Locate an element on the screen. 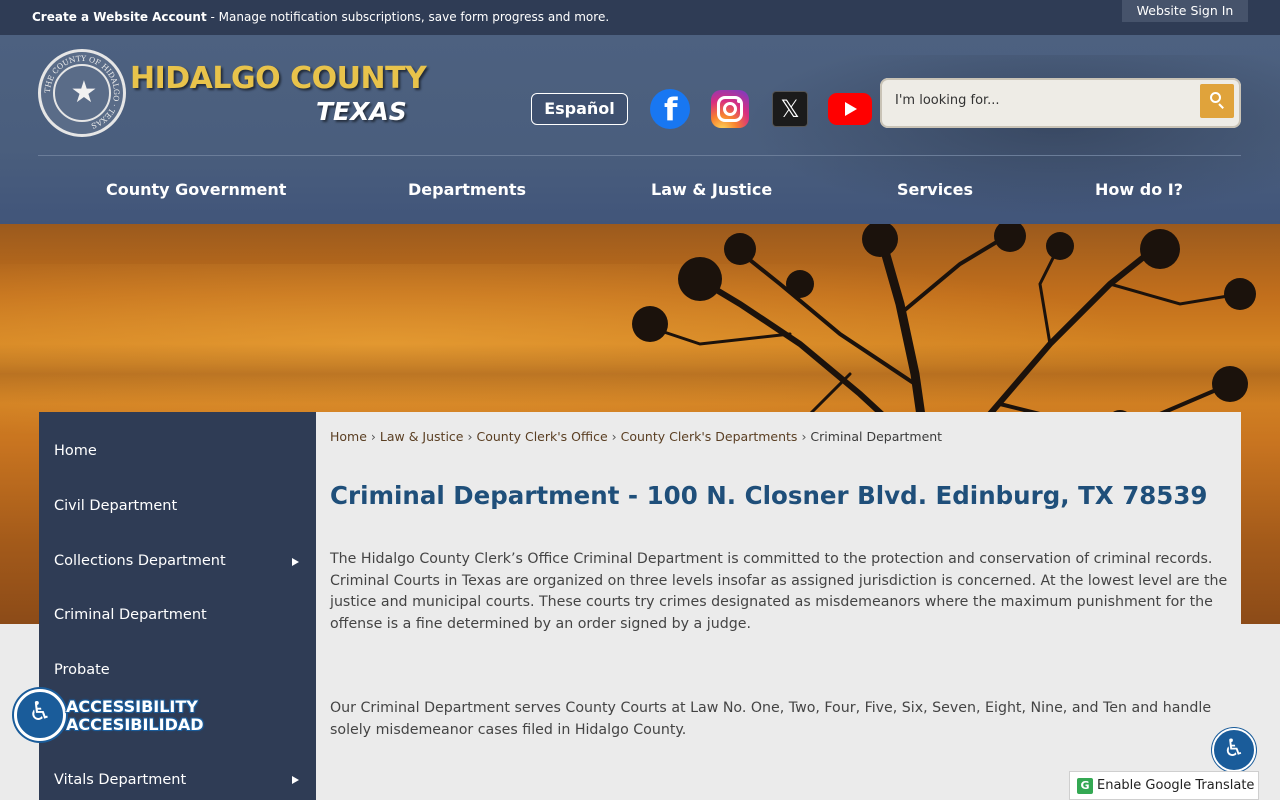 Image resolution: width=1280 pixels, height=800 pixels. breadcrumb-county-clerks-office: County Clerk's Office is located at coordinates (541, 436).